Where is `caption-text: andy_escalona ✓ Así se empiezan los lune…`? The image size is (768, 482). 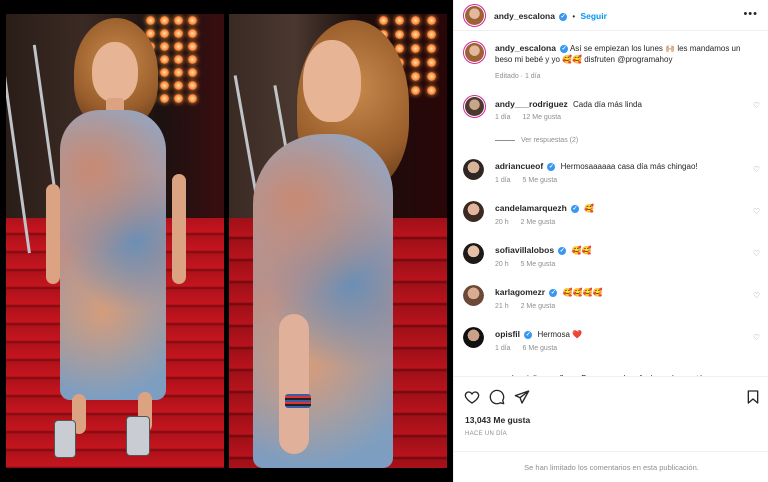 caption-text: andy_escalona ✓ Así se empiezan los lune… is located at coordinates (620, 54).